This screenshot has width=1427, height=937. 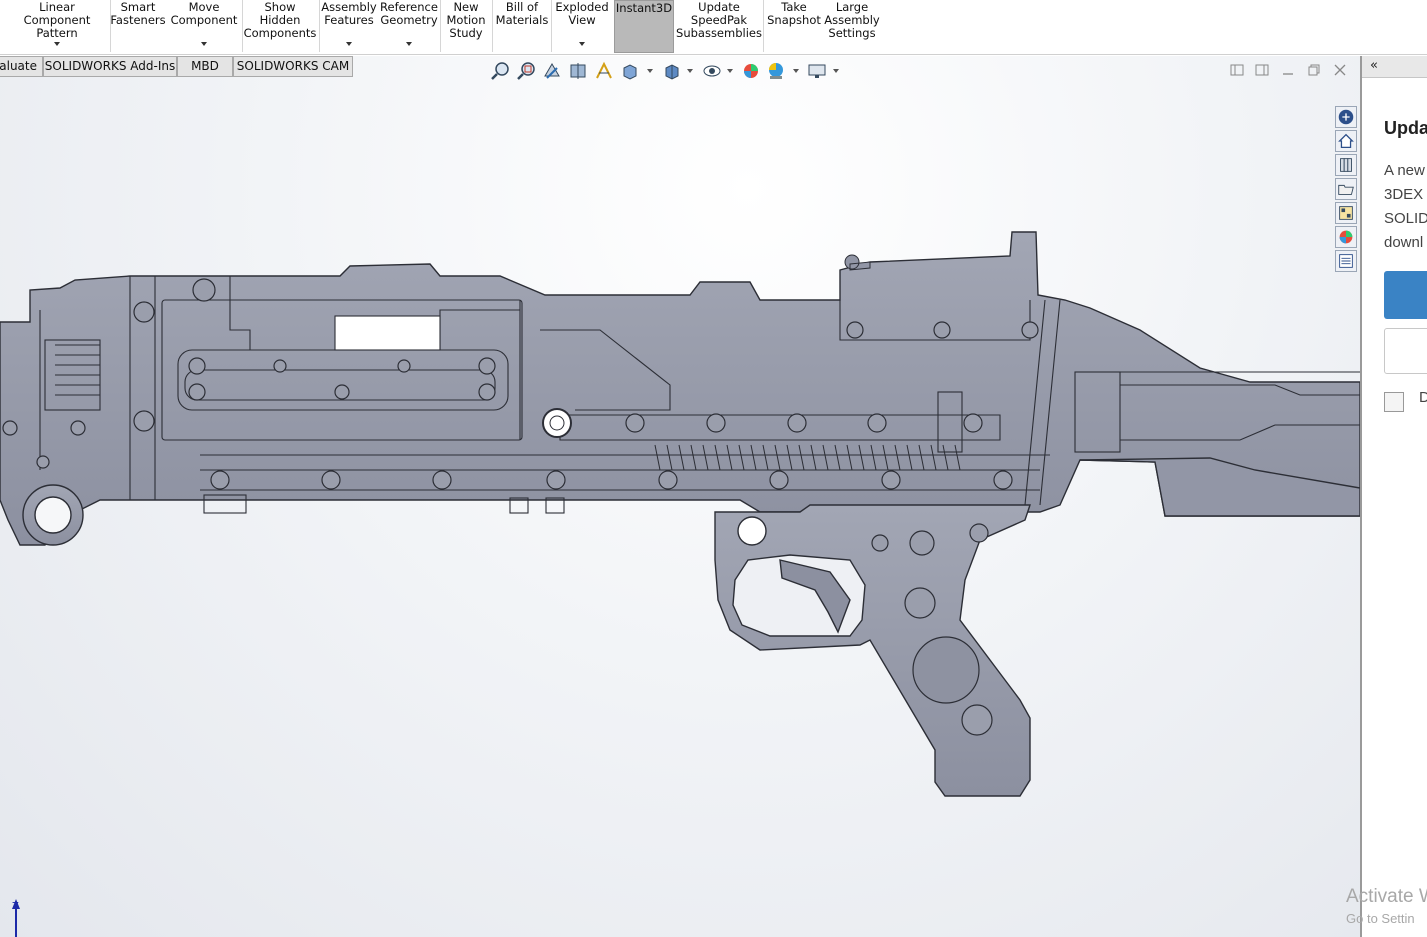 What do you see at coordinates (1346, 237) in the screenshot?
I see `appearances-icon` at bounding box center [1346, 237].